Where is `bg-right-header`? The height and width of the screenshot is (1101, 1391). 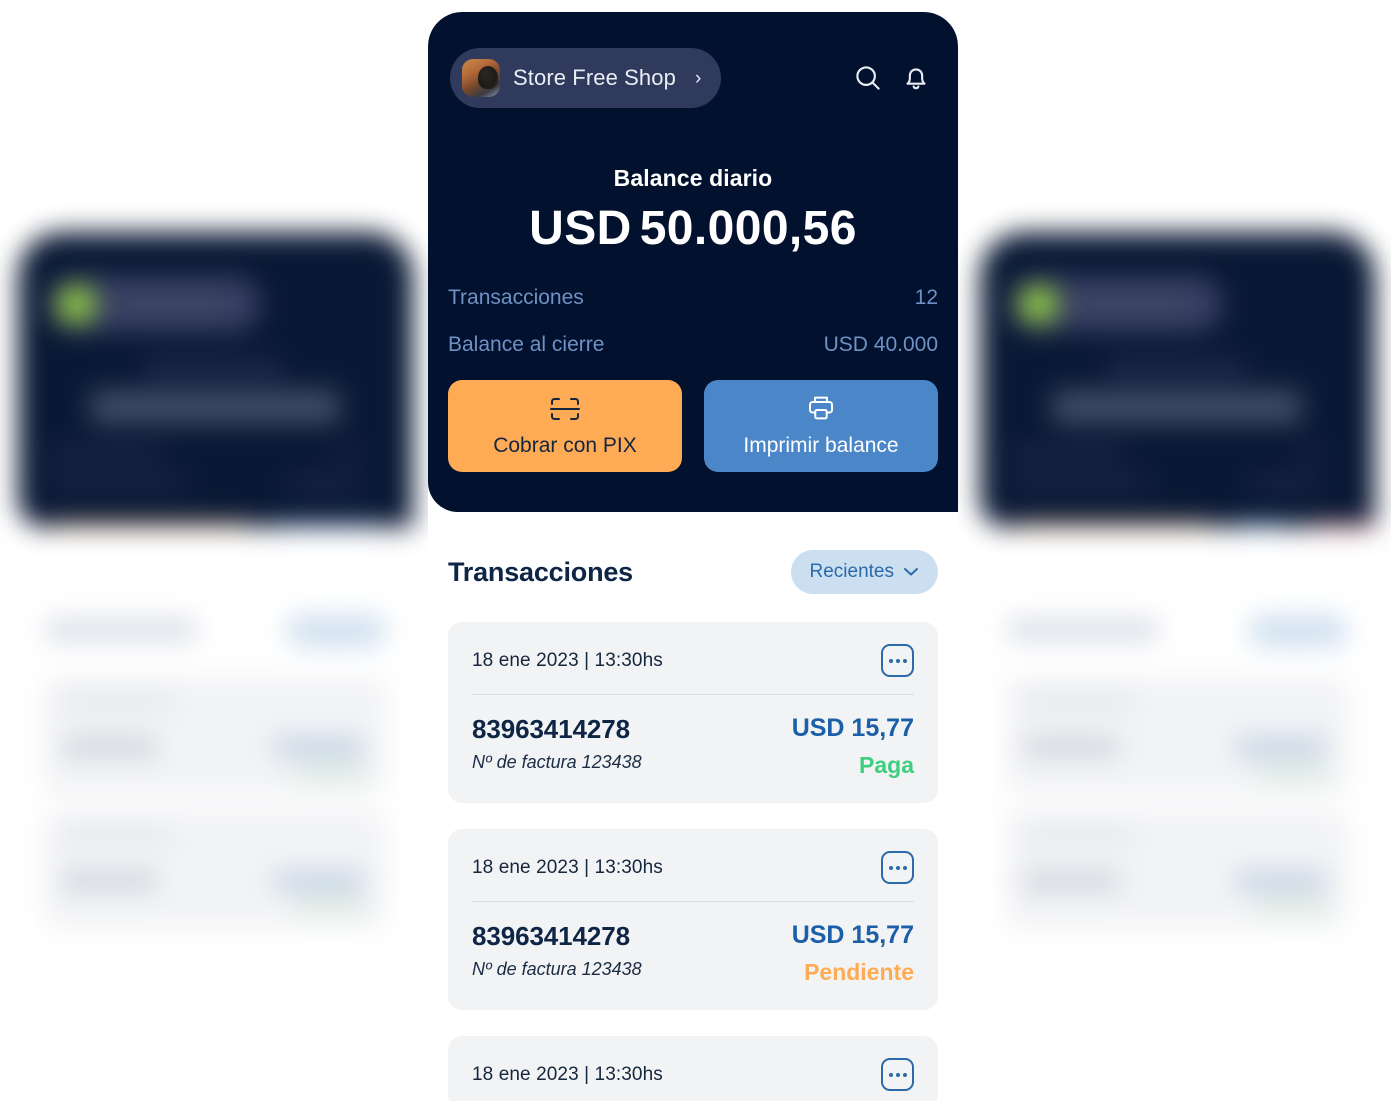 bg-right-header is located at coordinates (1177, 421).